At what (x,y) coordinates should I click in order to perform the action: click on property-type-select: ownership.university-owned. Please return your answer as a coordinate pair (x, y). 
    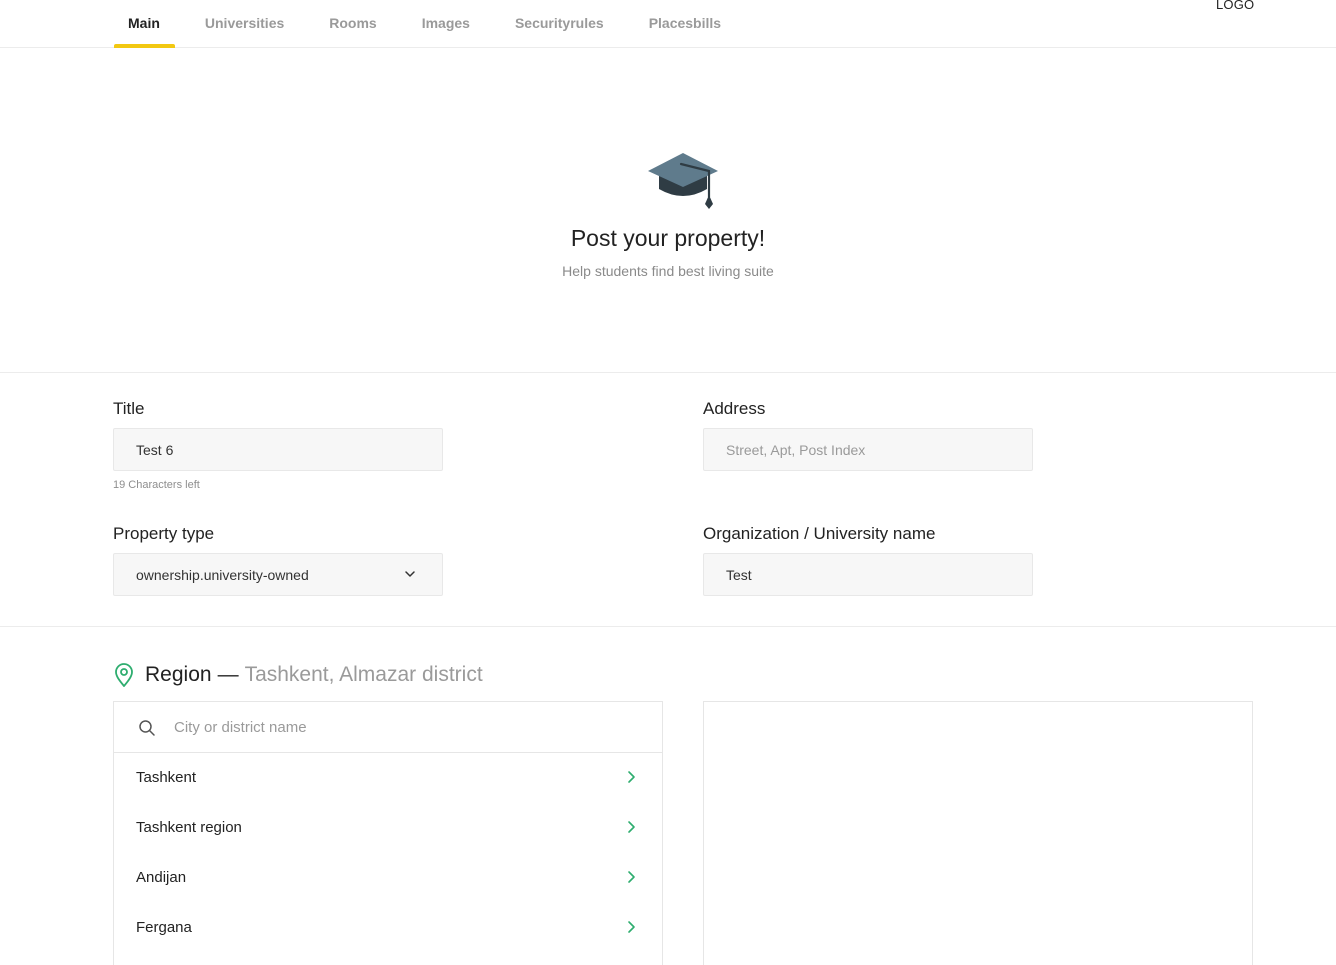
    Looking at the image, I should click on (278, 574).